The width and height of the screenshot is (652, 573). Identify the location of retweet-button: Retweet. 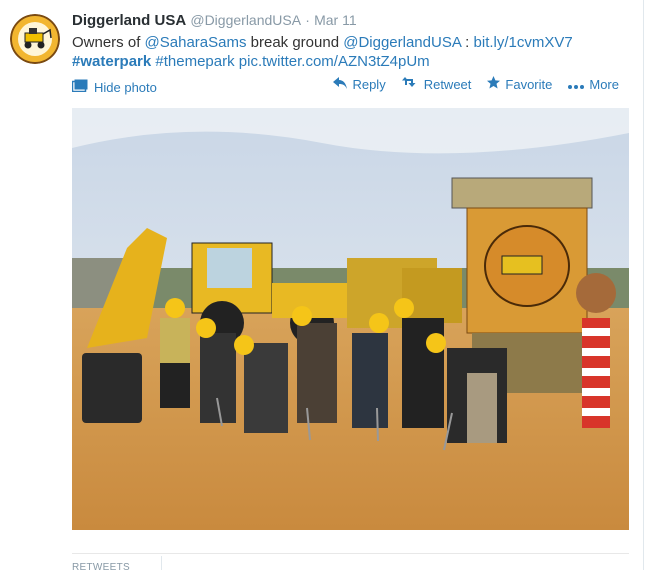
(436, 84).